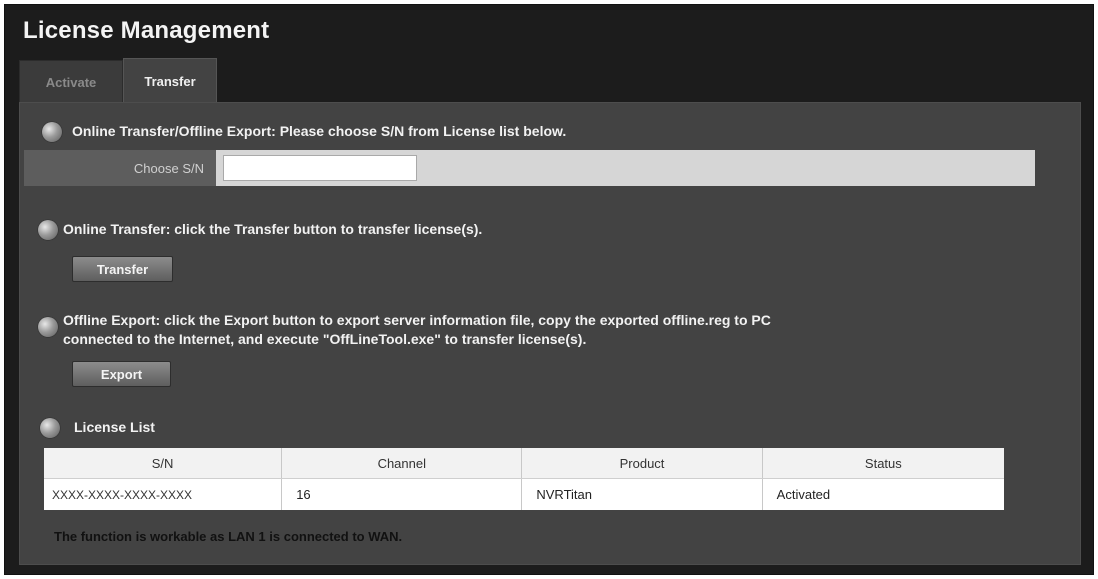  I want to click on column-header-product: Product, so click(642, 463).